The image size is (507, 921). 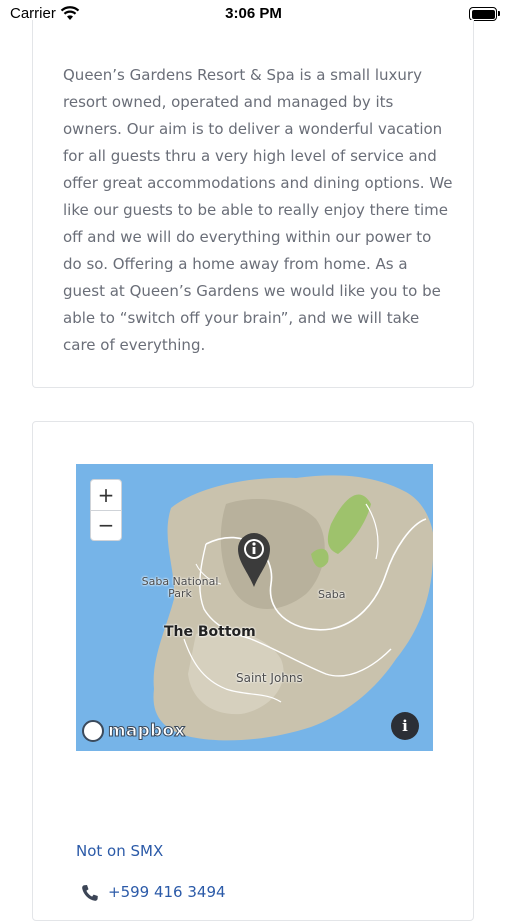 I want to click on mapbox-logo-text: mapbox, so click(x=146, y=731).